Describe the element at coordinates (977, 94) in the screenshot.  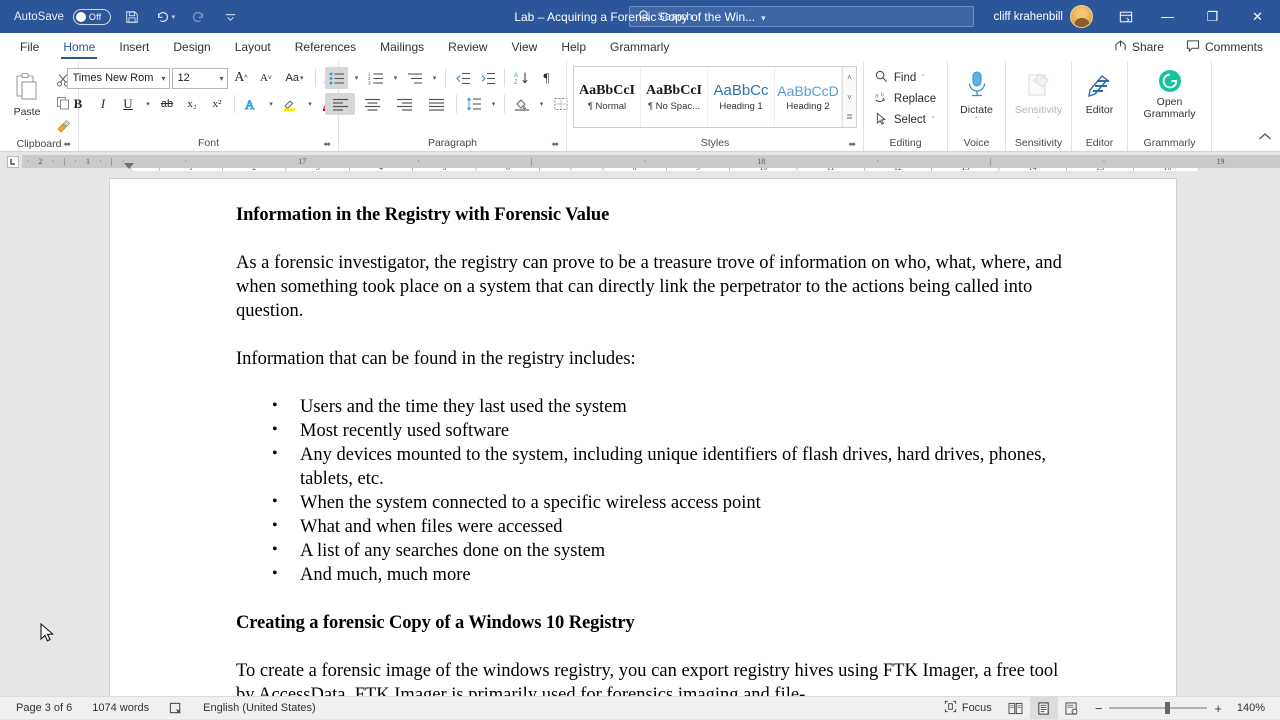
I see `dictate-button: Dictate ˇ` at that location.